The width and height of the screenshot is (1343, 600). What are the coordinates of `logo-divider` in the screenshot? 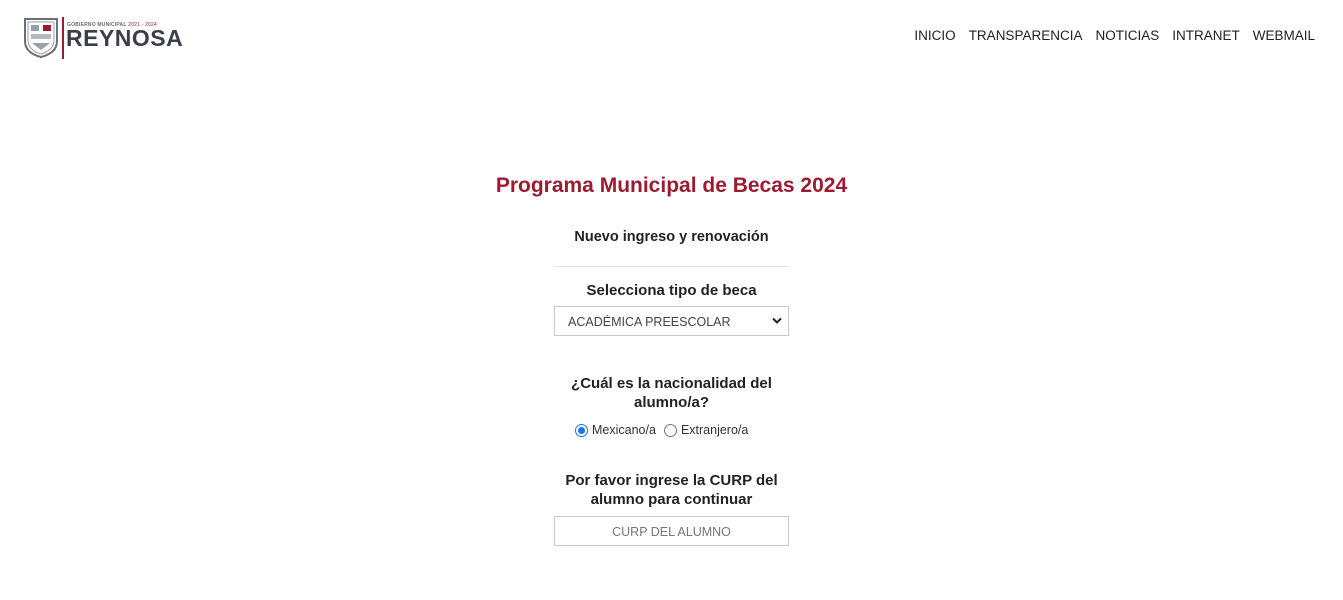 It's located at (63, 38).